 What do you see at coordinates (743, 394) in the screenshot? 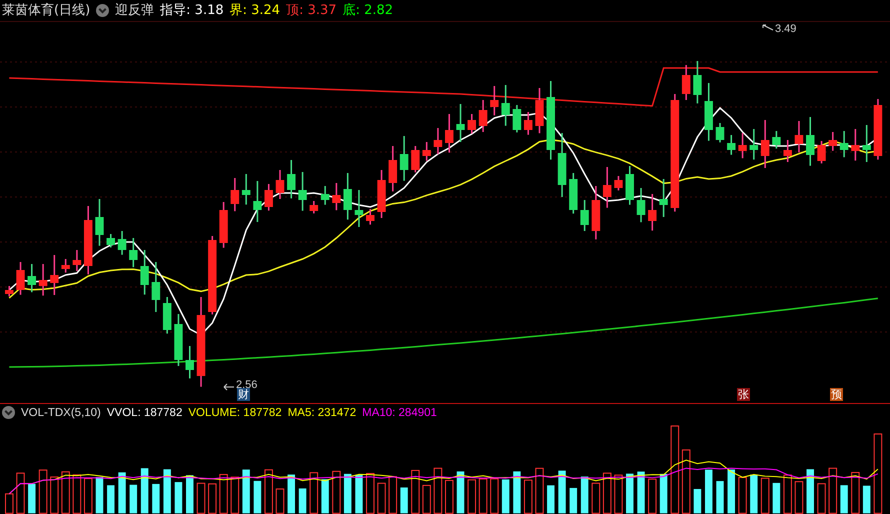
I see `event-marker: 张` at bounding box center [743, 394].